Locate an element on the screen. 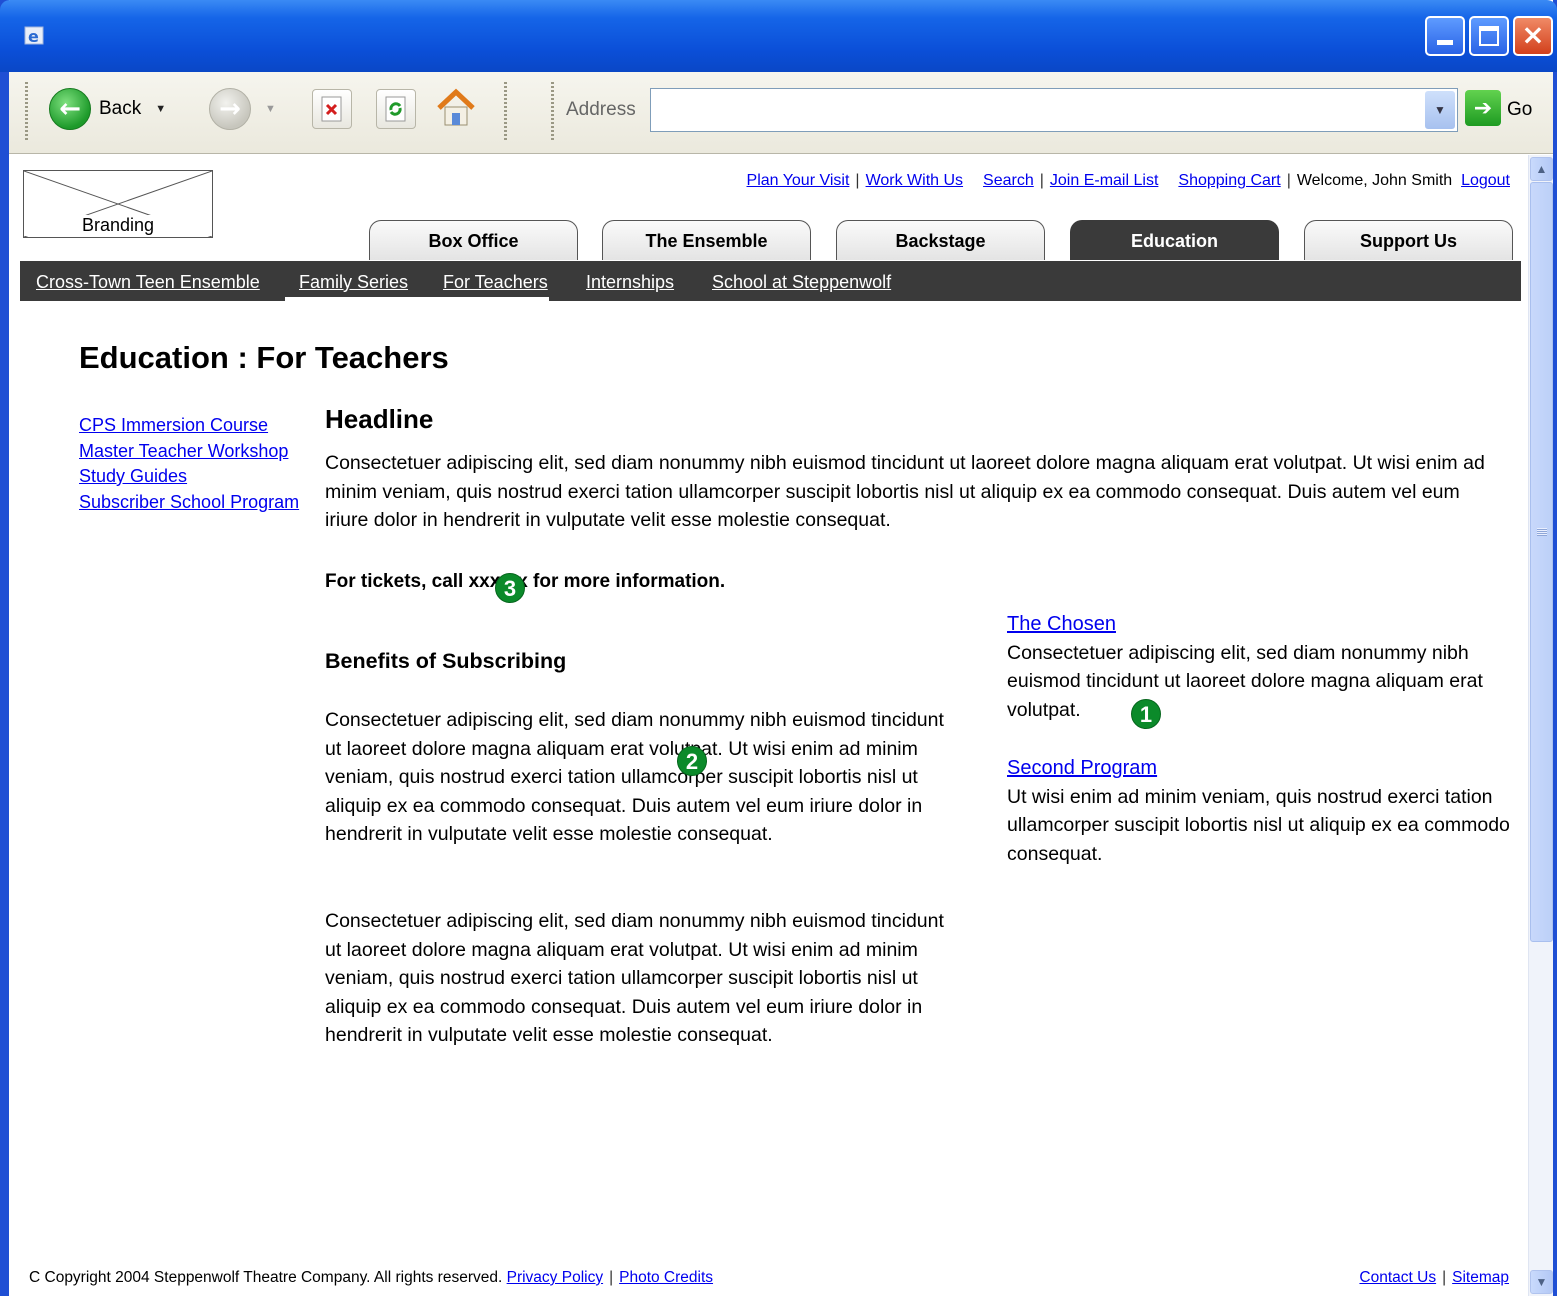 The image size is (1557, 1296). refresh-icon is located at coordinates (396, 109).